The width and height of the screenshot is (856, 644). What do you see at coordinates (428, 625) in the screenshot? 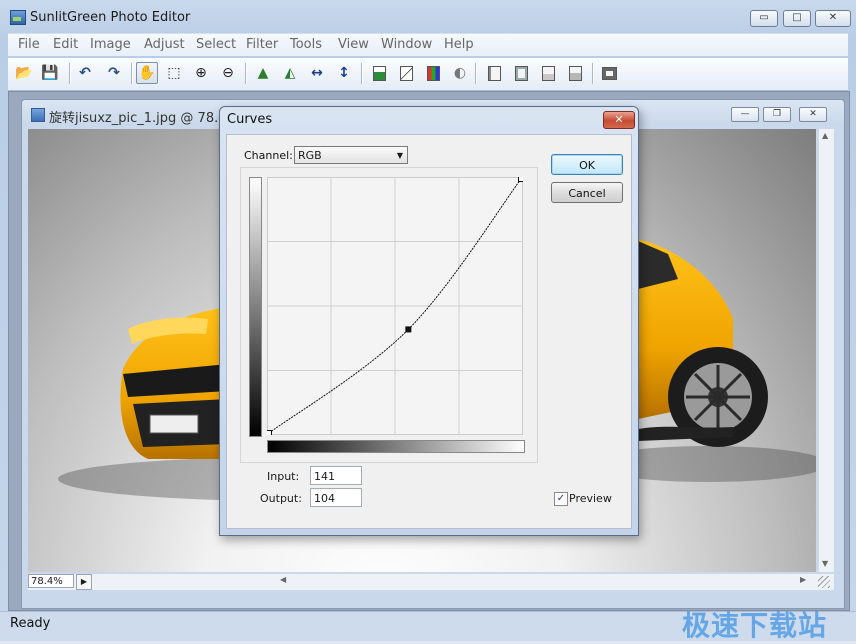
I see `status-bar: Ready 极速下载站` at bounding box center [428, 625].